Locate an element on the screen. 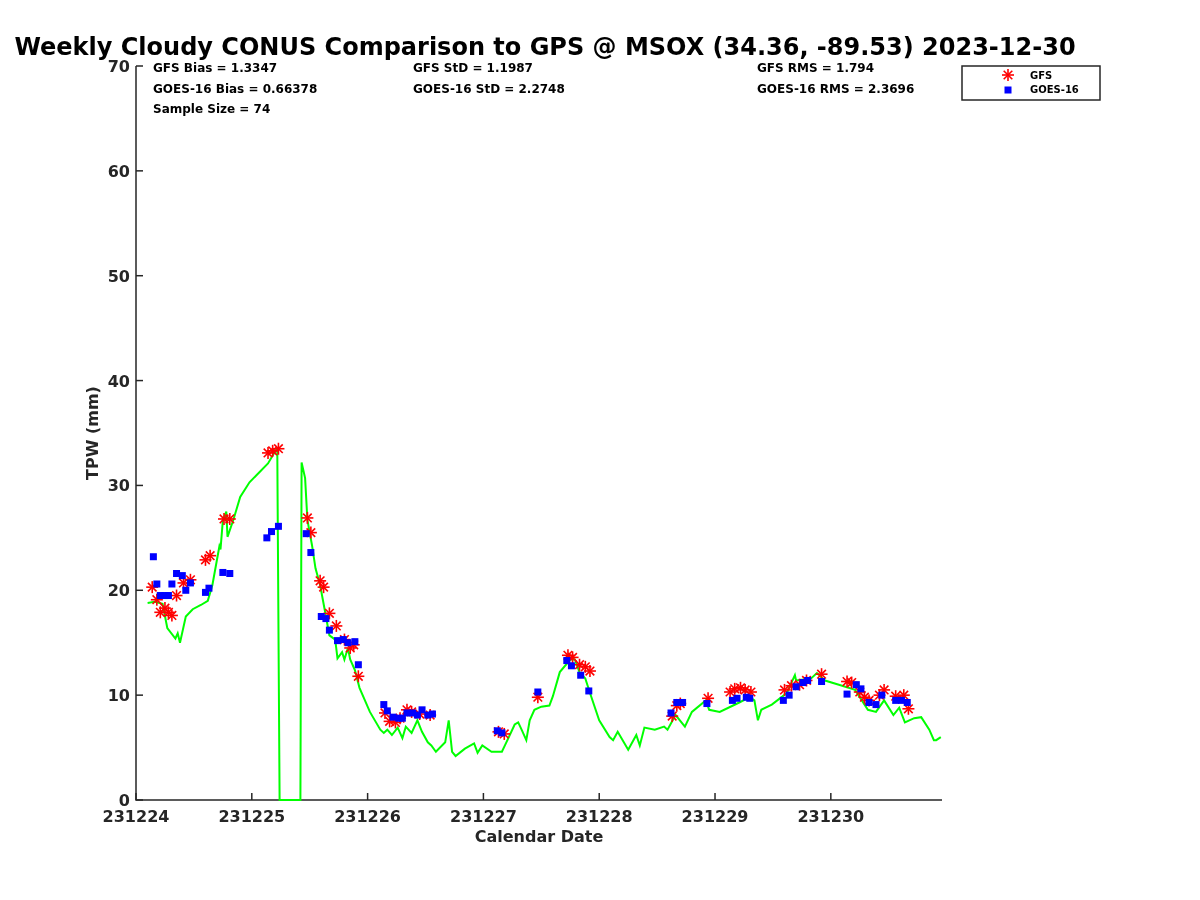  x-tick-label: 231230 is located at coordinates (831, 816).